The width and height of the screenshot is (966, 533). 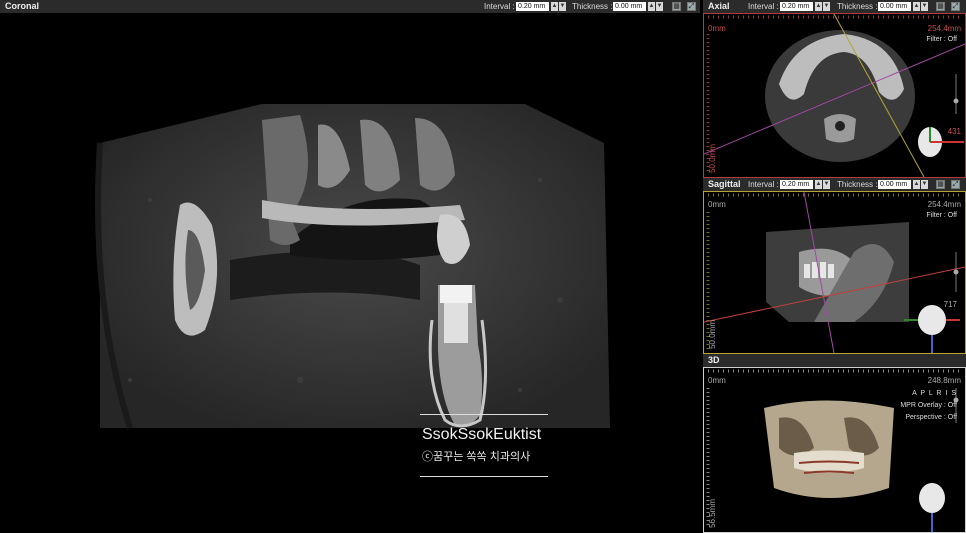 What do you see at coordinates (950, 304) in the screenshot?
I see `sagittal-slice-number: 717` at bounding box center [950, 304].